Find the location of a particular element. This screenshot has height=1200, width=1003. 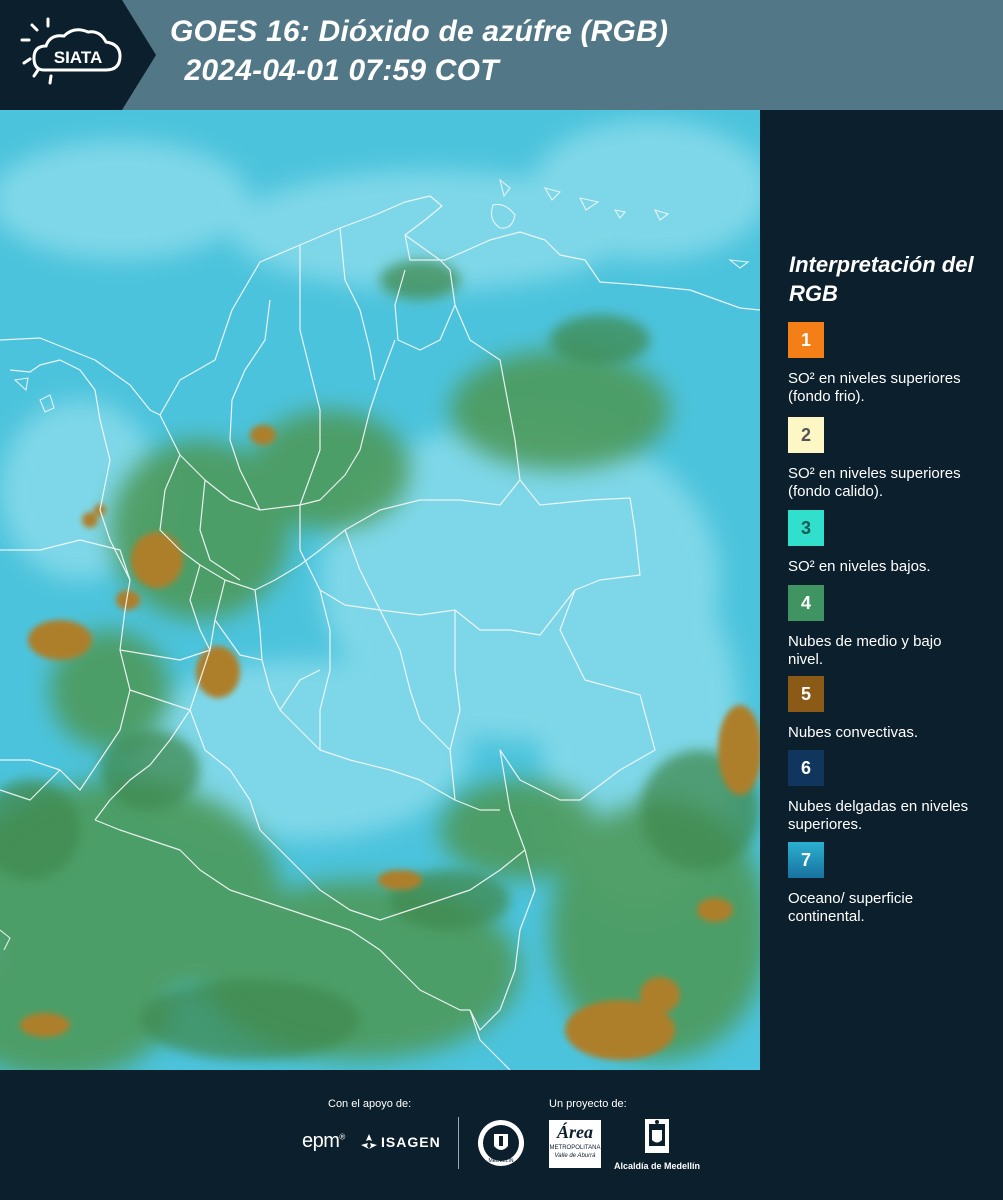

medellin-seal-logo: MEDELLÍN is located at coordinates (501, 1145).